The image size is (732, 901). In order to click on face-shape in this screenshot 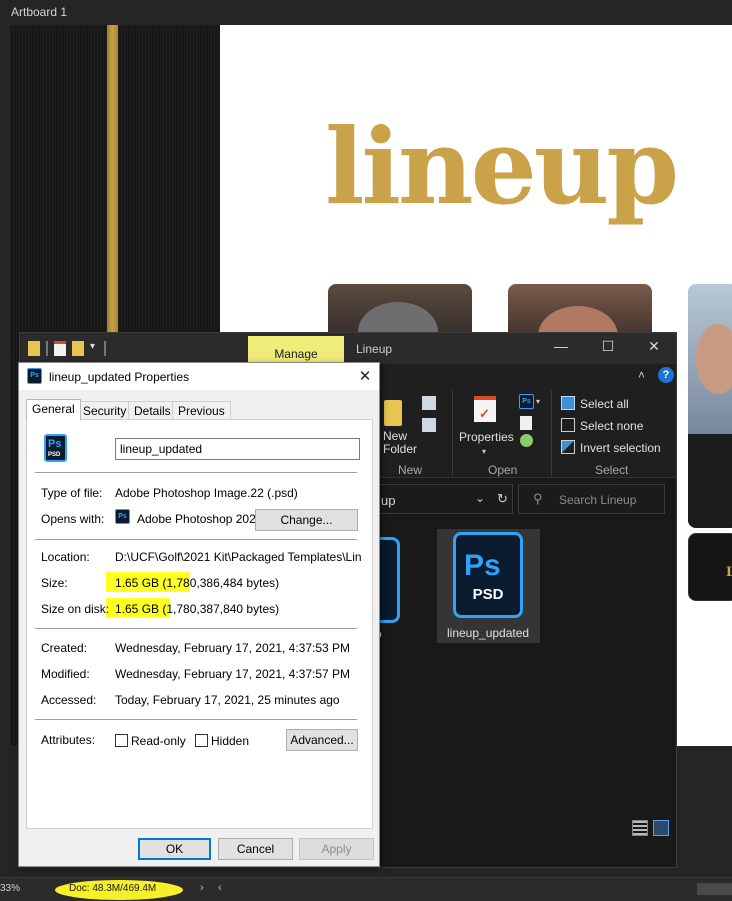, I will do `click(714, 359)`.